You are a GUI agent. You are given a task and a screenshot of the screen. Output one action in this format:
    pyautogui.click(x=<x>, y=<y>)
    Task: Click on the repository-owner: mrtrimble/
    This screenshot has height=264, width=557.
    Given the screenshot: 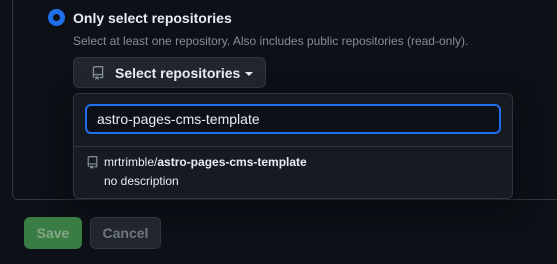 What is the action you would take?
    pyautogui.click(x=131, y=162)
    